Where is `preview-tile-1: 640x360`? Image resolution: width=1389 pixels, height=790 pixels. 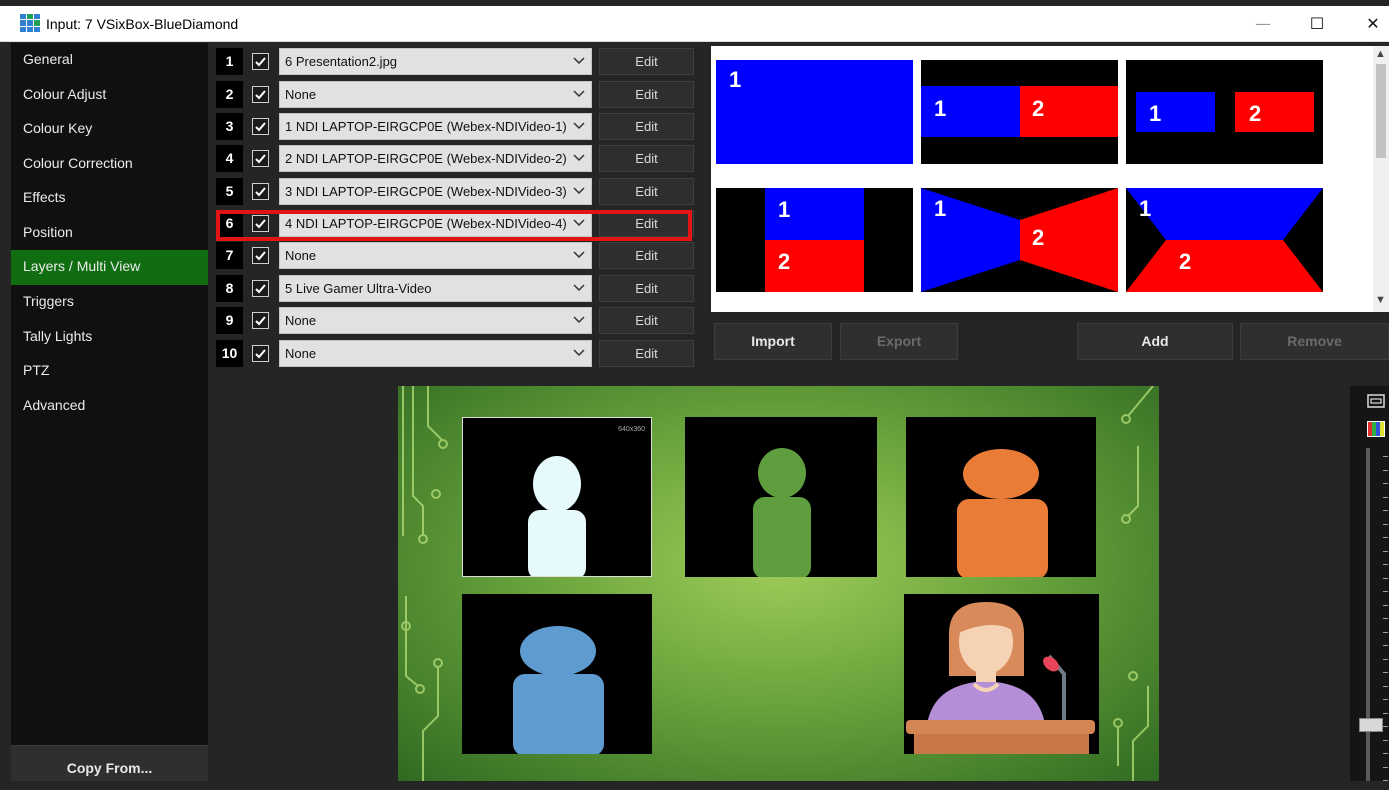
preview-tile-1: 640x360 is located at coordinates (557, 497).